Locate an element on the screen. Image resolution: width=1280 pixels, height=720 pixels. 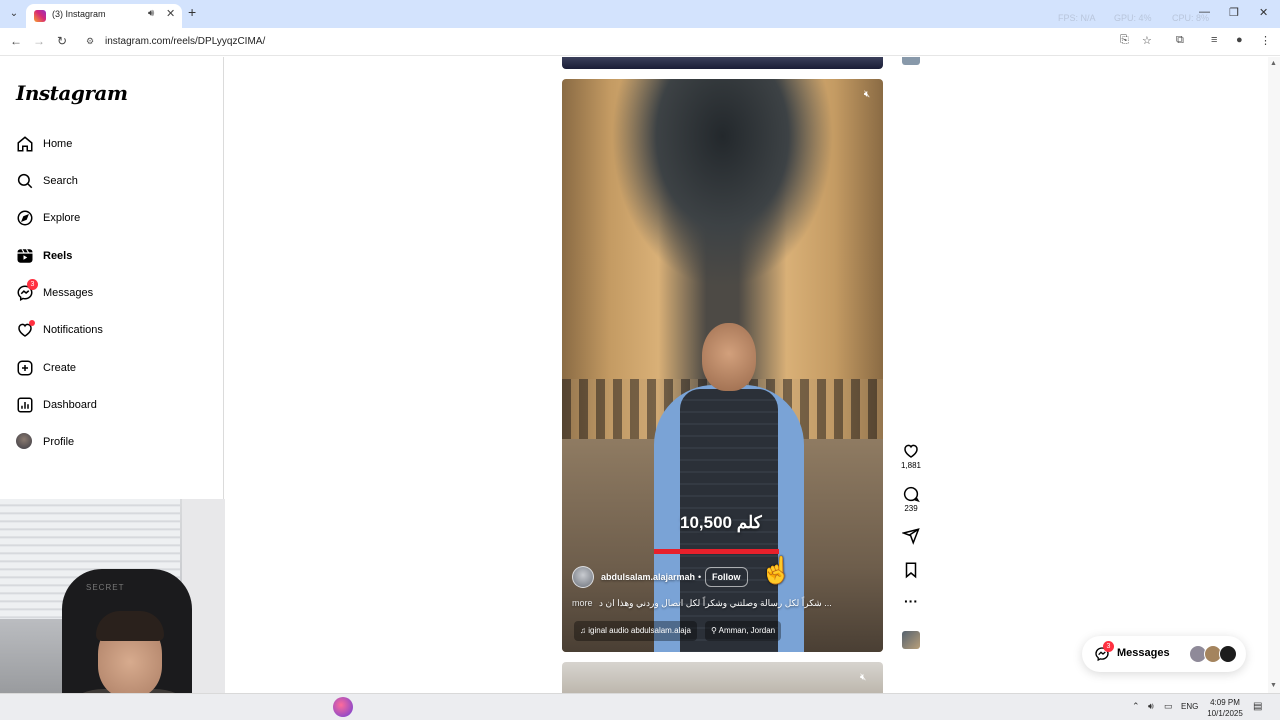
presenter-head is located at coordinates (729, 357).